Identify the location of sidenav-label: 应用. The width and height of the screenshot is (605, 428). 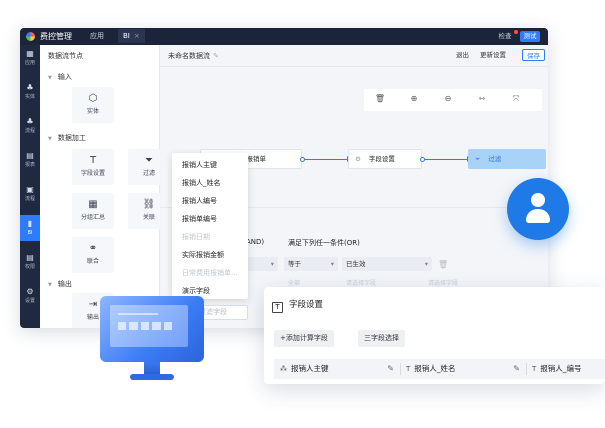
(29, 63).